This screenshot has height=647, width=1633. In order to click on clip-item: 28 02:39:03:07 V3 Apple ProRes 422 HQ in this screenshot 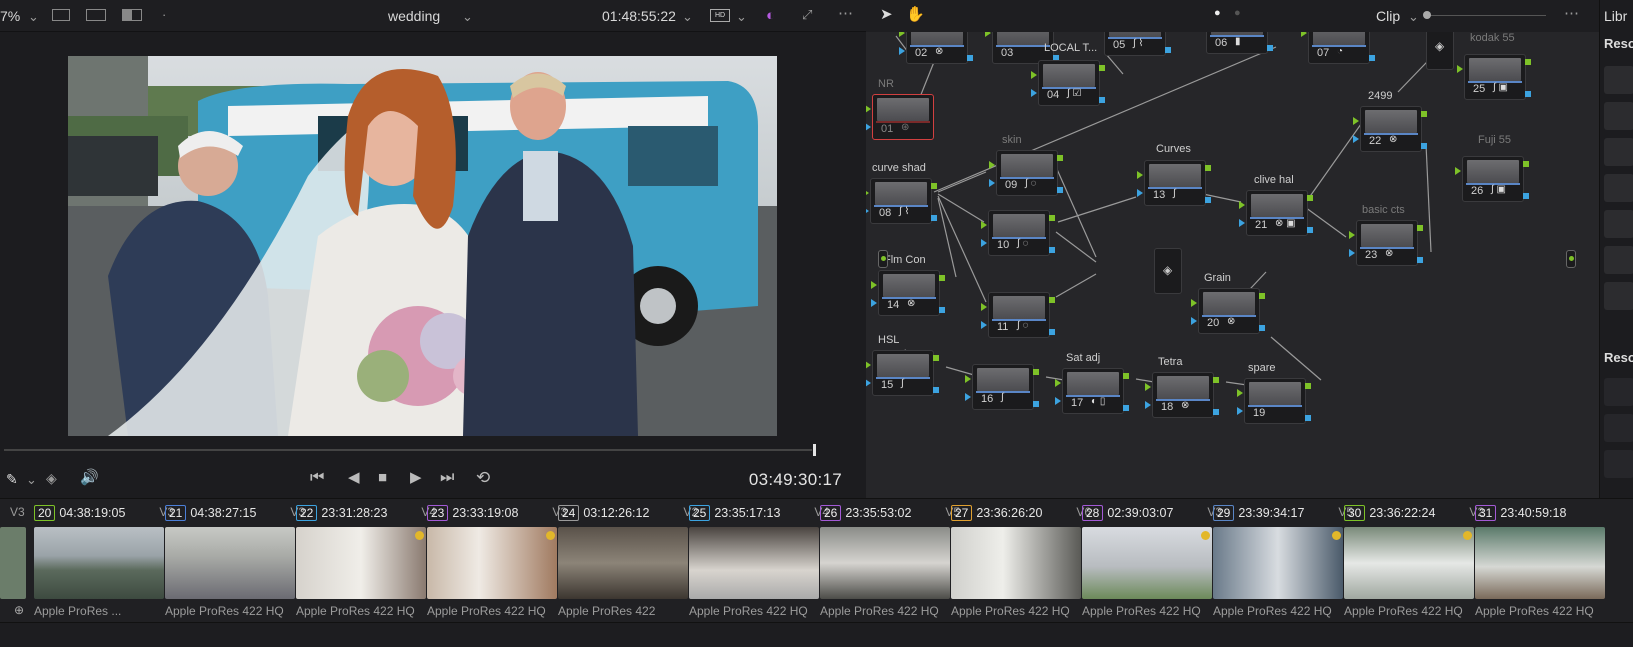, I will do `click(1152, 561)`.